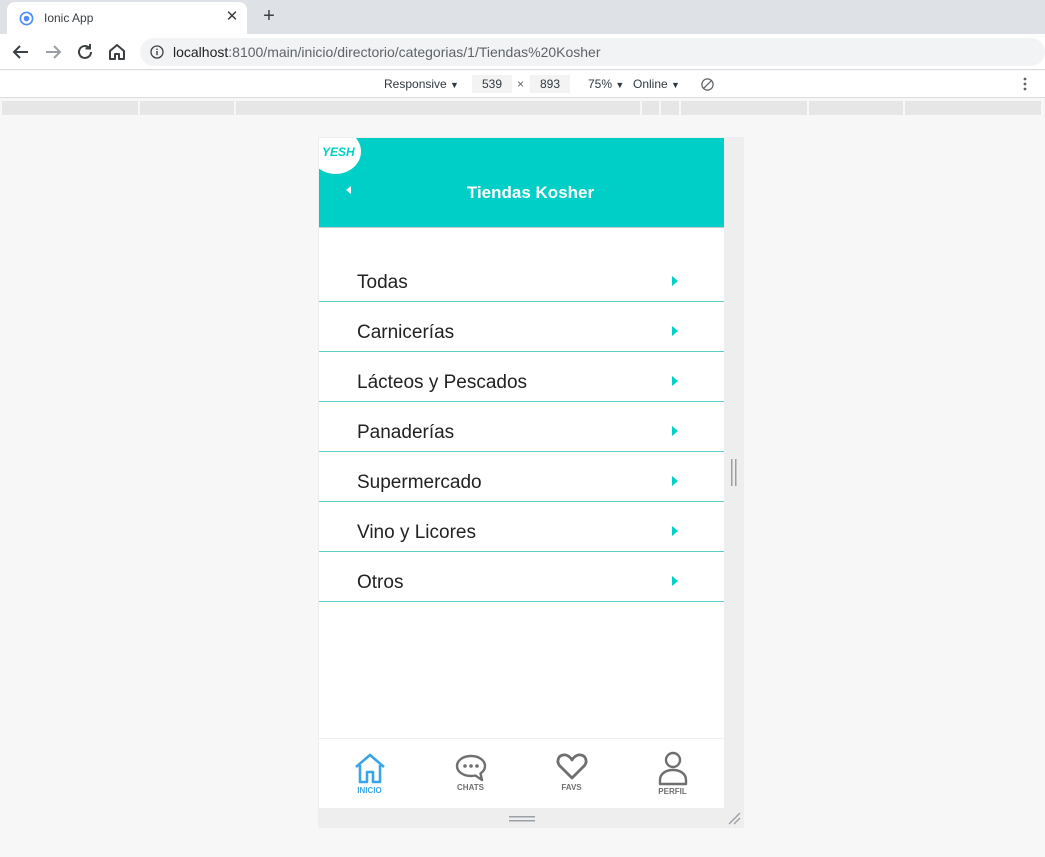 This screenshot has height=857, width=1045. What do you see at coordinates (521, 277) in the screenshot?
I see `category-item: Todas` at bounding box center [521, 277].